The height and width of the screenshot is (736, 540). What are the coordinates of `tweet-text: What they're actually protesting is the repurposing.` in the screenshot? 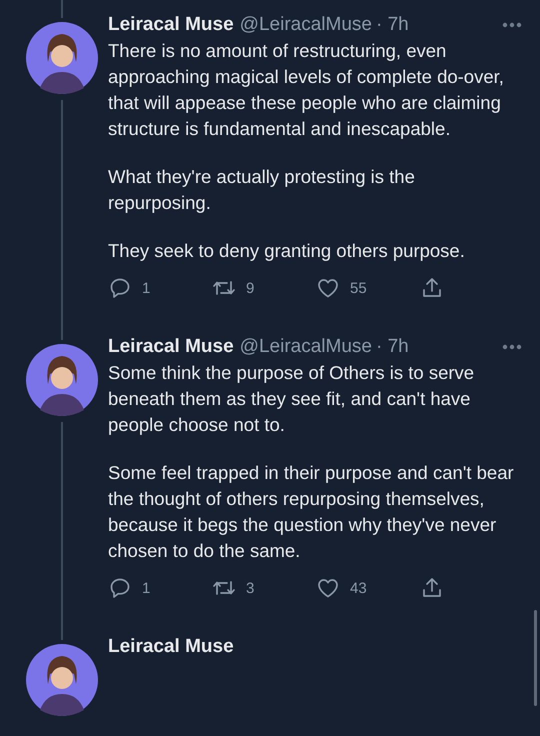 It's located at (262, 190).